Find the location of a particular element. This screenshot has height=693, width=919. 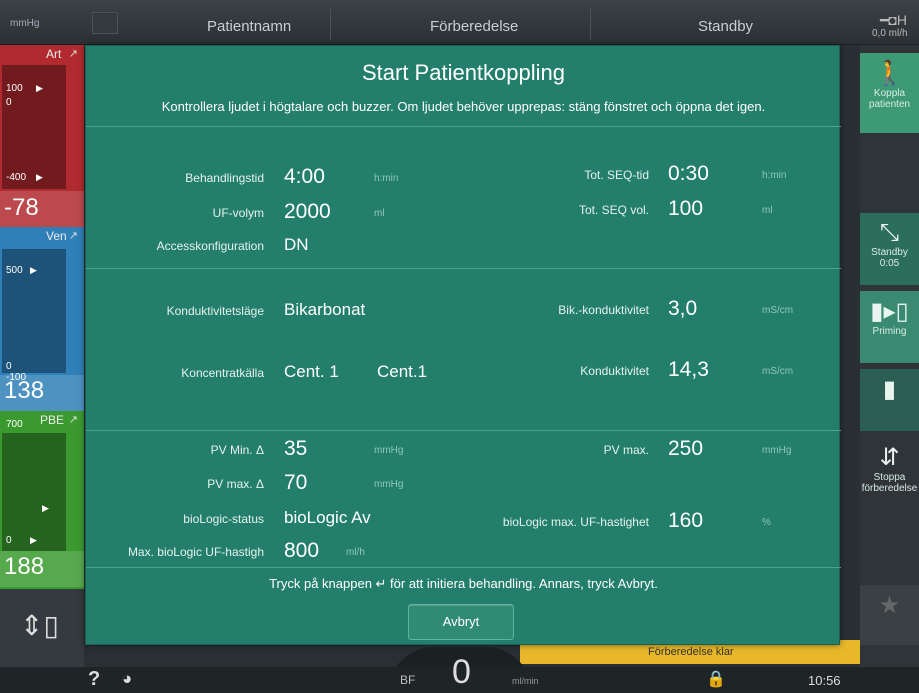

disabled-button: ▮ is located at coordinates (889, 400).